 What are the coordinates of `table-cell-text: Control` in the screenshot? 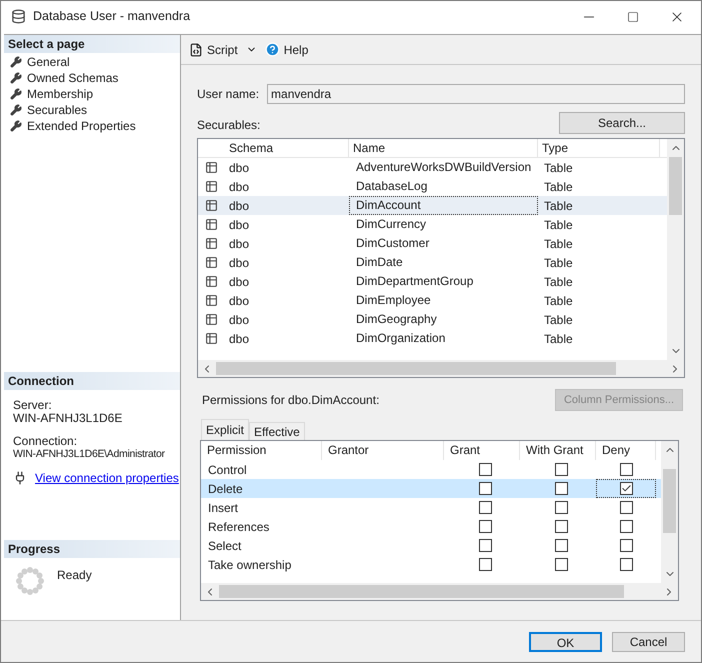 It's located at (227, 470).